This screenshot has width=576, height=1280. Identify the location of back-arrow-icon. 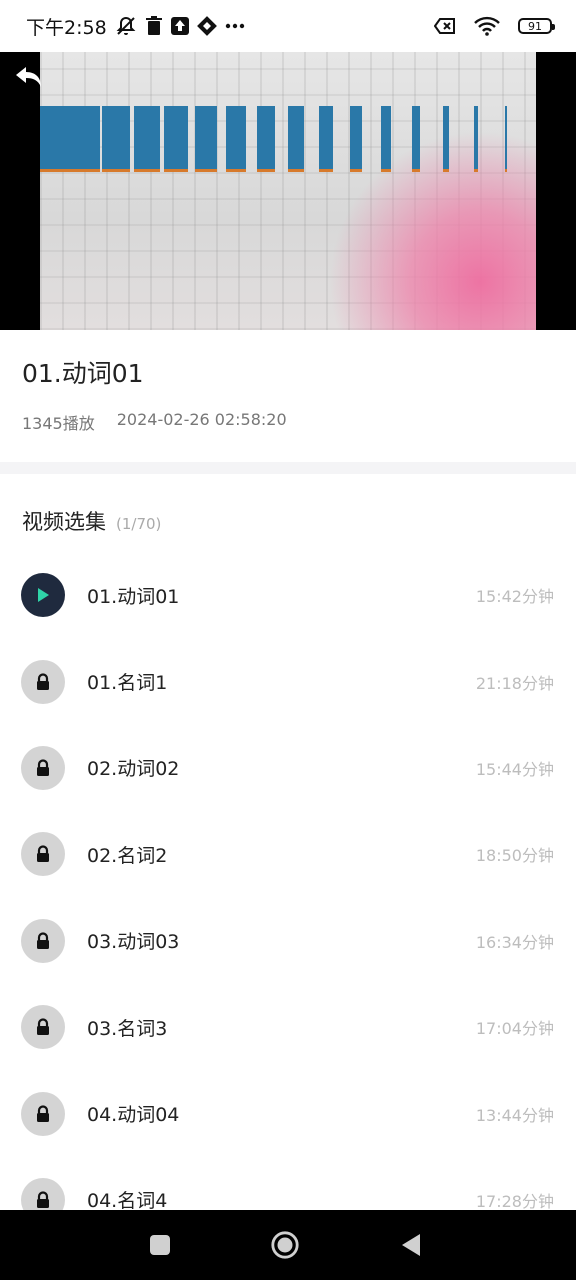
(29, 79).